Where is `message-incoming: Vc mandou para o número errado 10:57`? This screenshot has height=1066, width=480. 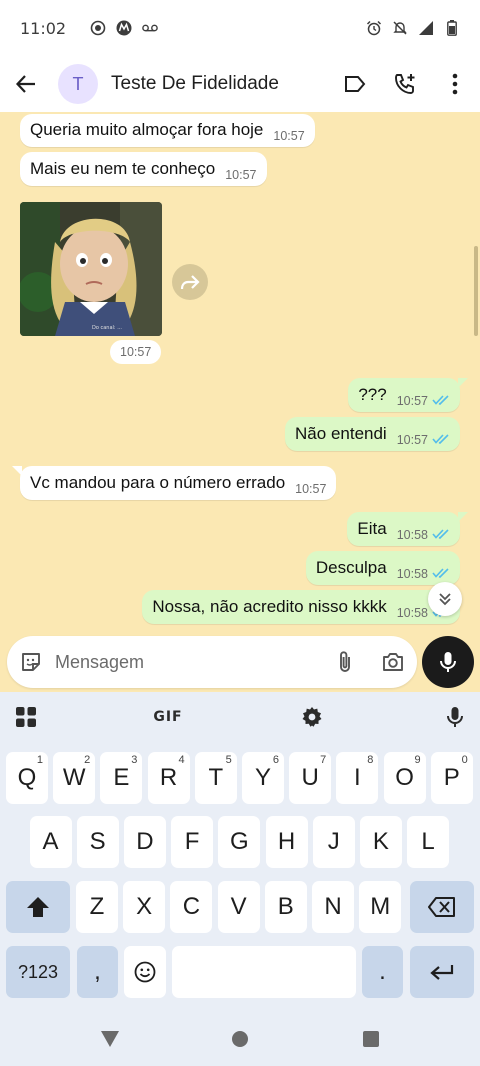 message-incoming: Vc mandou para o número errado 10:57 is located at coordinates (174, 483).